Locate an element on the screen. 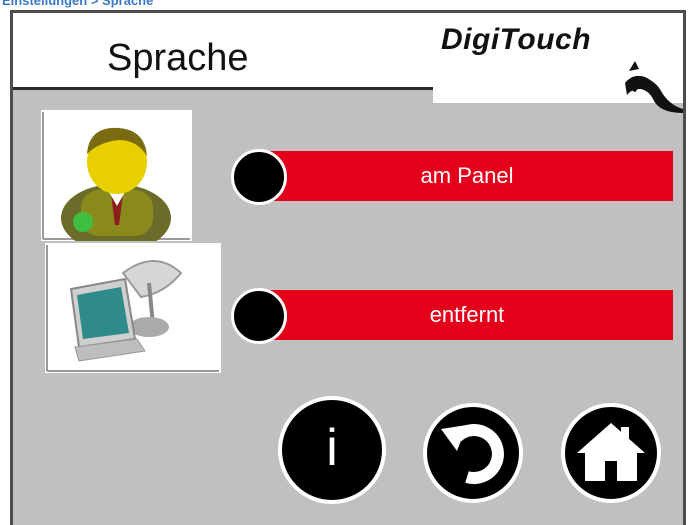 The image size is (692, 525). radio-am-panel is located at coordinates (259, 177).